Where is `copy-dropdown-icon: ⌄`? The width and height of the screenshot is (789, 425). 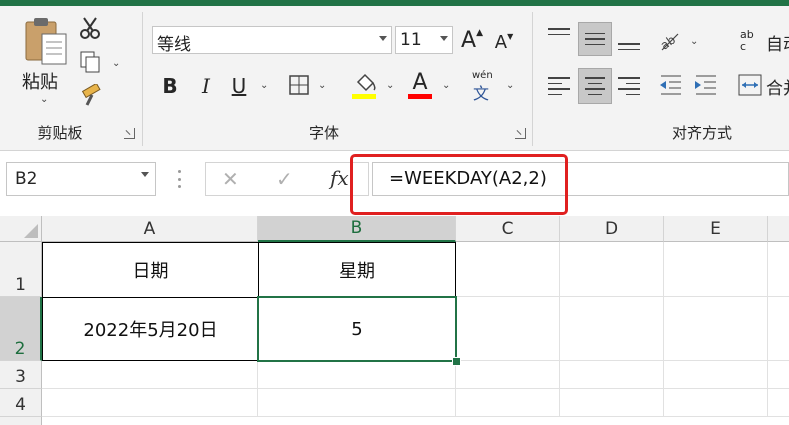 copy-dropdown-icon: ⌄ is located at coordinates (116, 63).